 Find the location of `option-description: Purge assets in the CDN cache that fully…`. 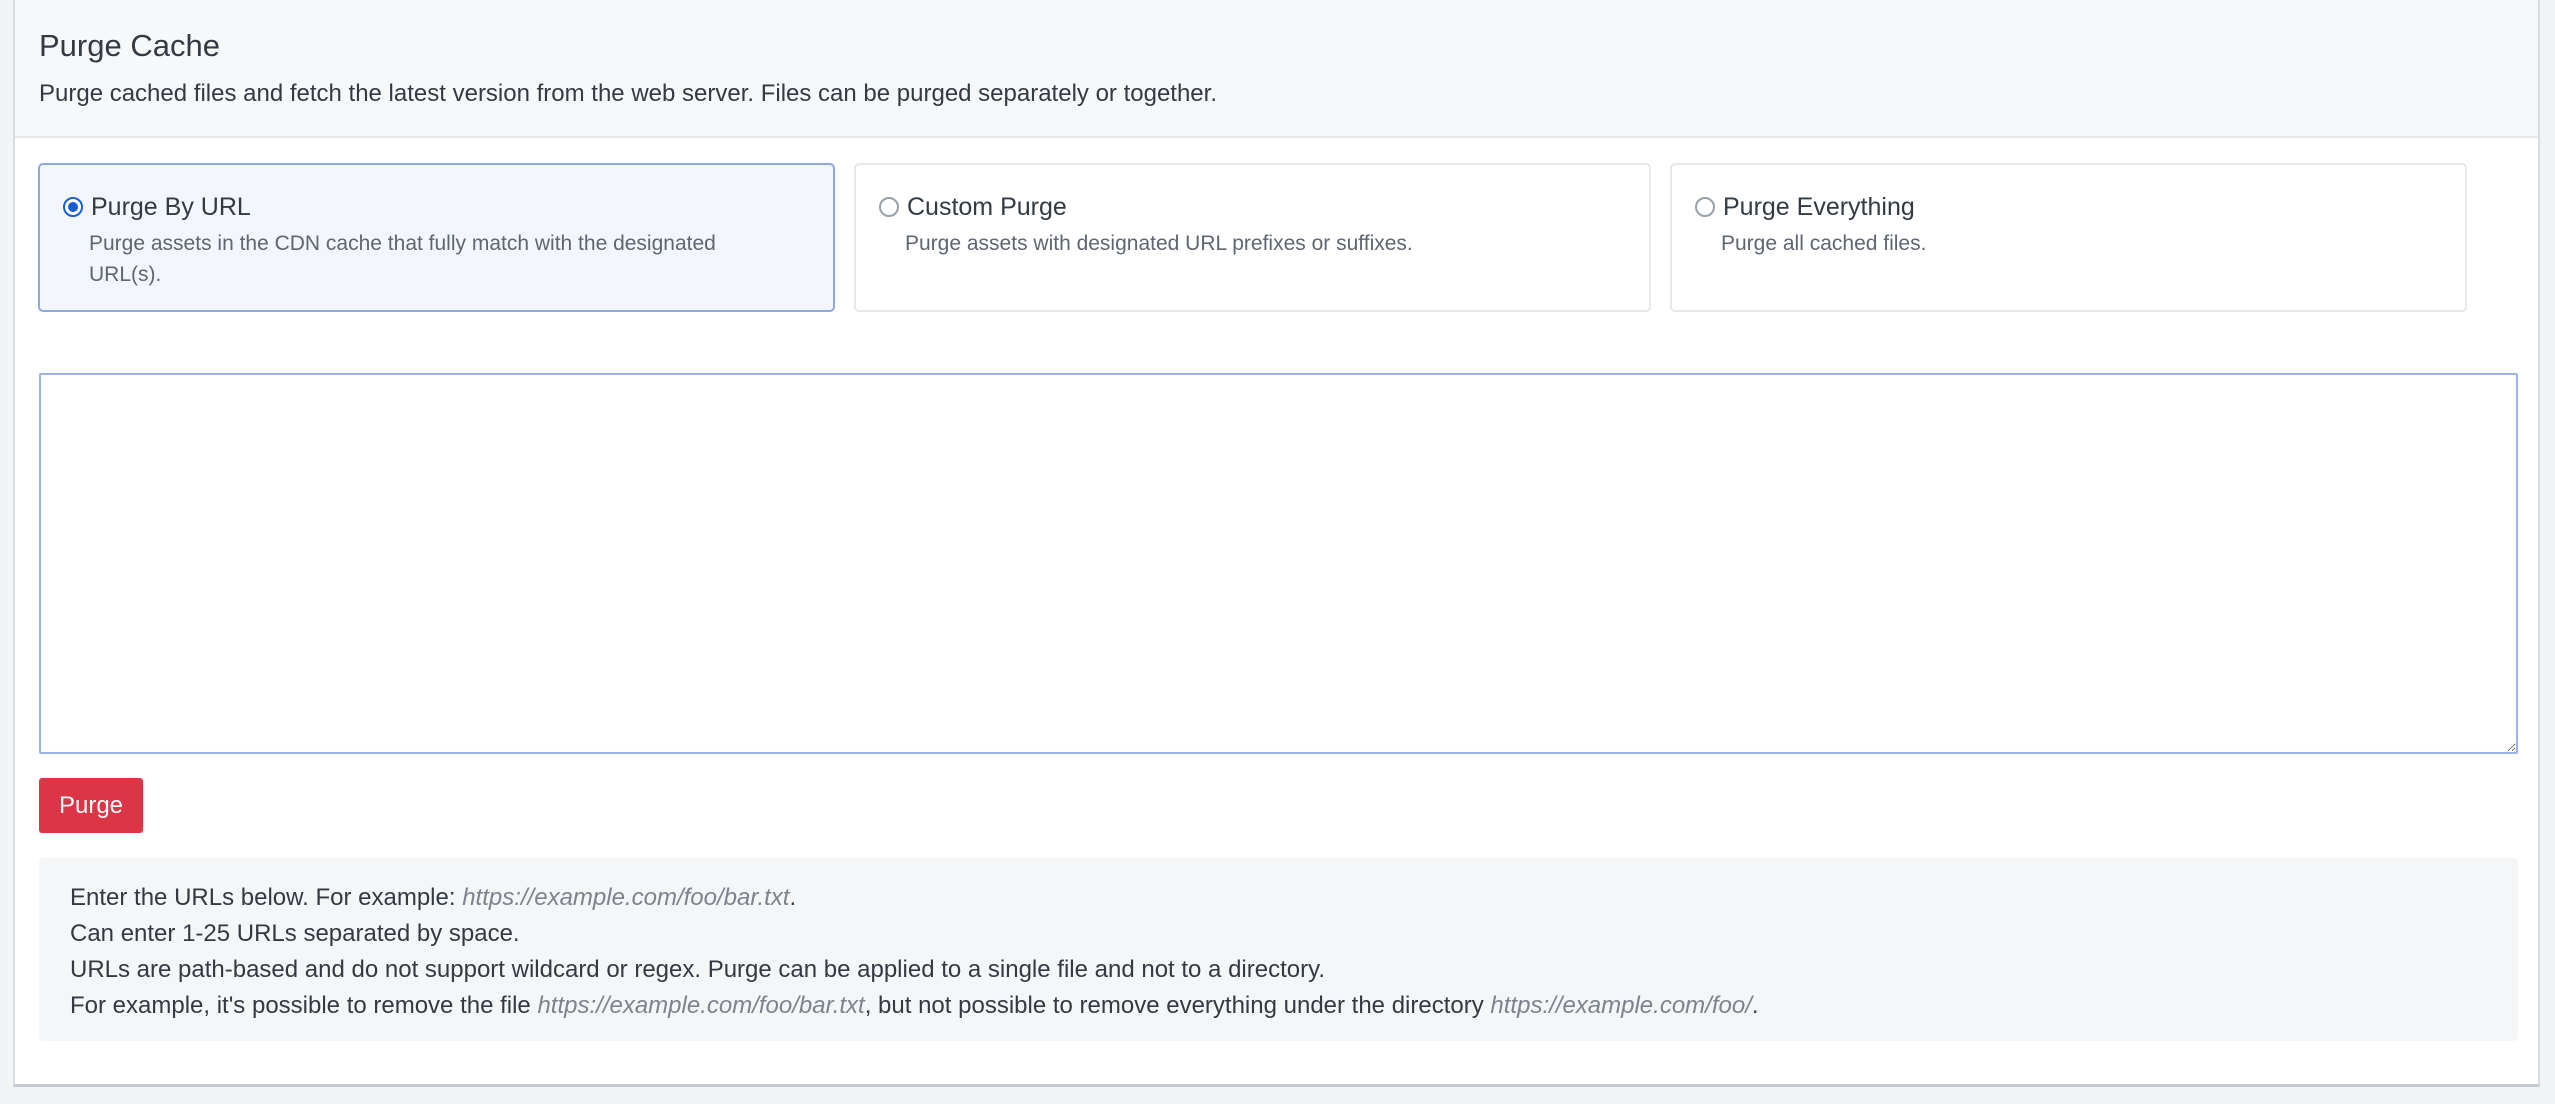

option-description: Purge assets in the CDN cache that fully… is located at coordinates (402, 259).